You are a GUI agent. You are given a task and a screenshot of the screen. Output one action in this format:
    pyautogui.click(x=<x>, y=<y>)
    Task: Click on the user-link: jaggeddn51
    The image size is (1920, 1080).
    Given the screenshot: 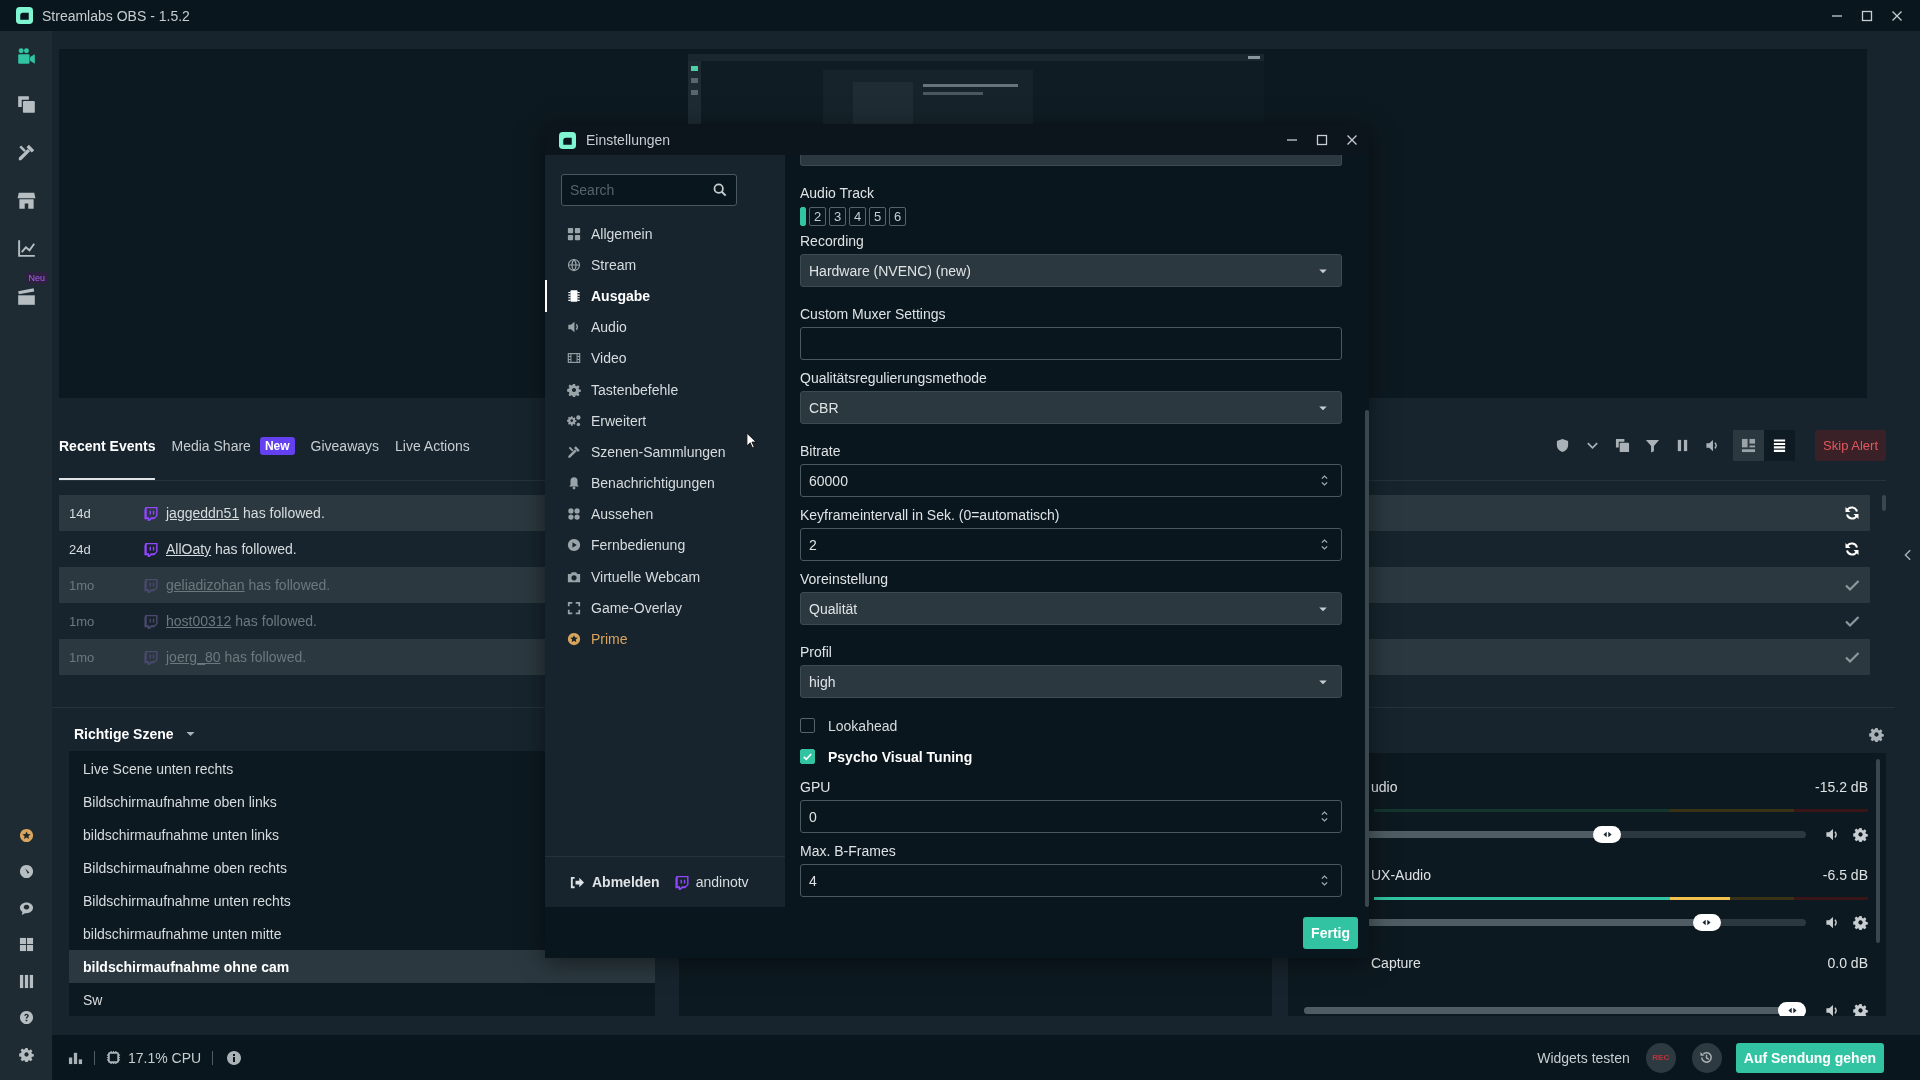 What is the action you would take?
    pyautogui.click(x=203, y=513)
    